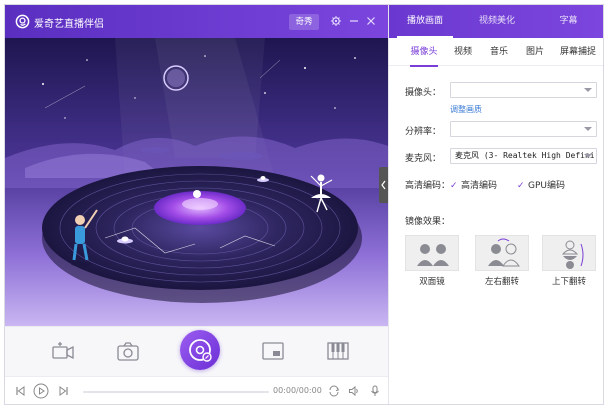  What do you see at coordinates (479, 186) in the screenshot?
I see `hq-encoding-option: 高清编码` at bounding box center [479, 186].